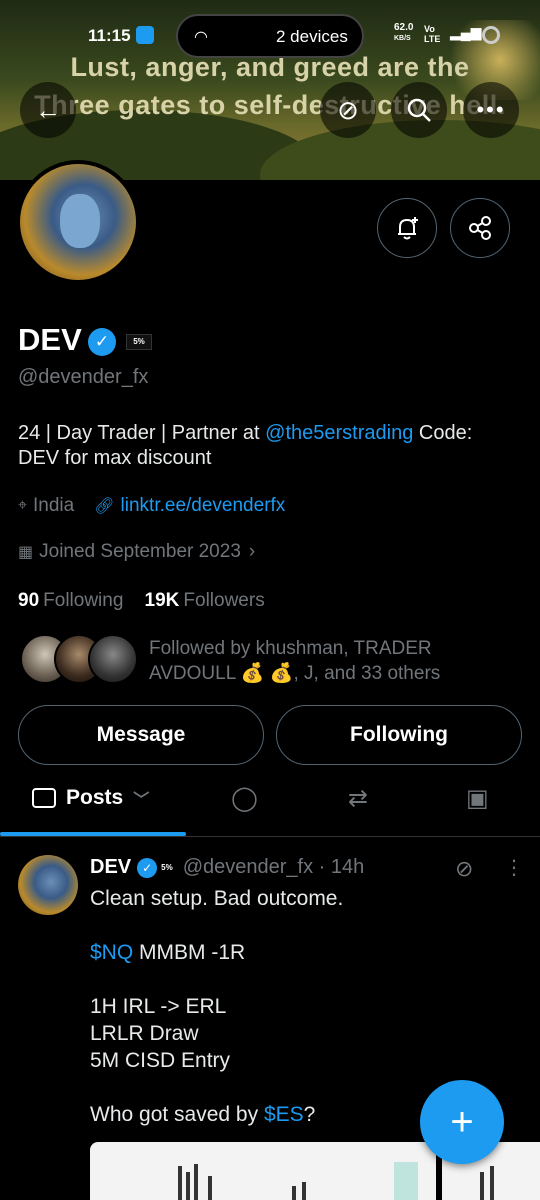 The height and width of the screenshot is (1200, 540). I want to click on net-speed-unit: KB/S, so click(402, 38).